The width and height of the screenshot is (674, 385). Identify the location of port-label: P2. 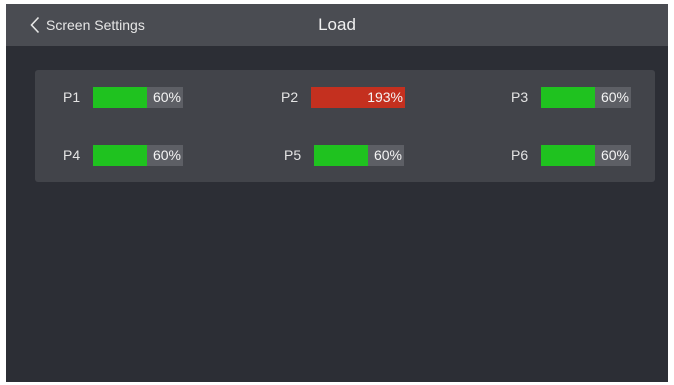
(290, 97).